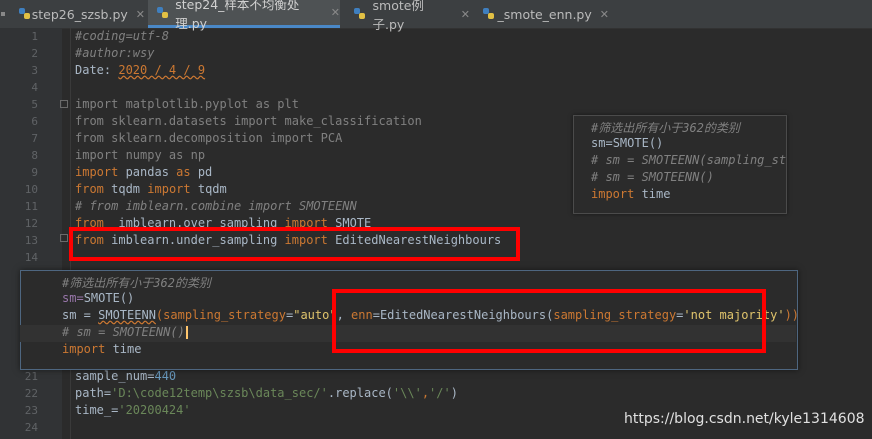  Describe the element at coordinates (115, 376) in the screenshot. I see `code-token: sample_num=` at that location.